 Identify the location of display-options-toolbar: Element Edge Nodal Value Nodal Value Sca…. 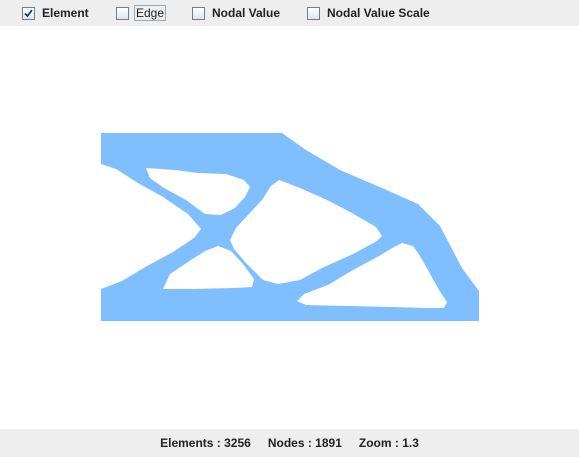
(289, 13).